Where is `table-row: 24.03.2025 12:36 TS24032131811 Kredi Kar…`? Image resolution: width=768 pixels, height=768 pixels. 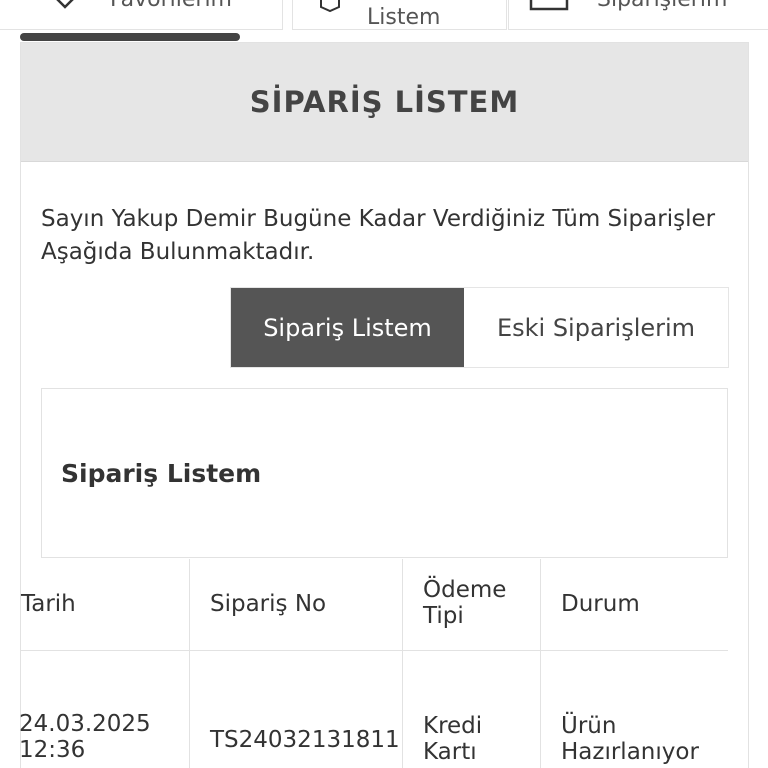 table-row: 24.03.2025 12:36 TS24032131811 Kredi Kar… is located at coordinates (373, 709).